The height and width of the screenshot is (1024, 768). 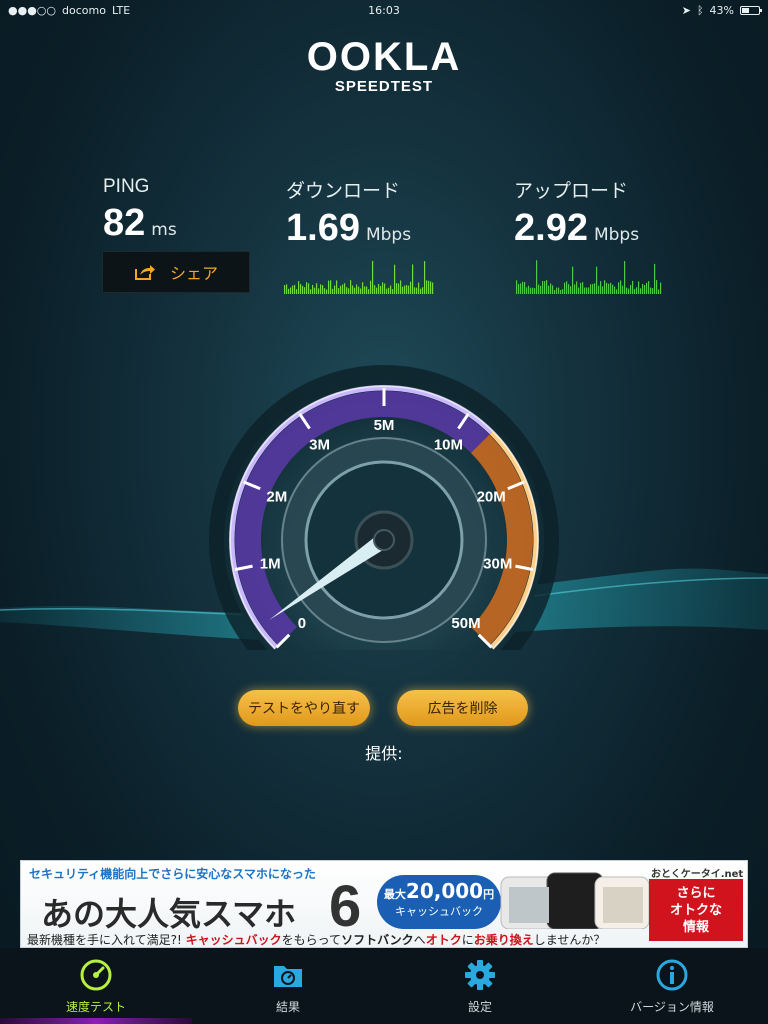 What do you see at coordinates (323, 228) in the screenshot?
I see `download-value: 1.69` at bounding box center [323, 228].